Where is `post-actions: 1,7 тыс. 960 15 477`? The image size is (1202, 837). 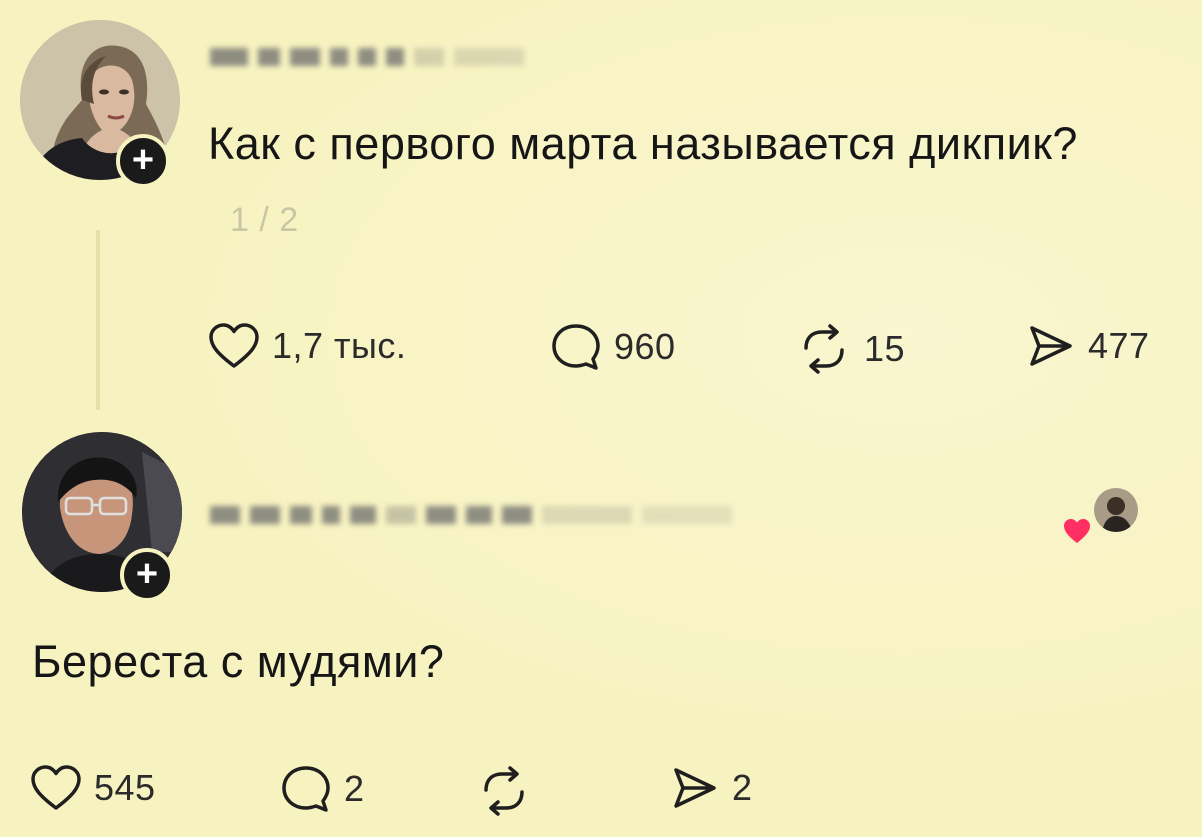 post-actions: 1,7 тыс. 960 15 477 is located at coordinates (698, 350).